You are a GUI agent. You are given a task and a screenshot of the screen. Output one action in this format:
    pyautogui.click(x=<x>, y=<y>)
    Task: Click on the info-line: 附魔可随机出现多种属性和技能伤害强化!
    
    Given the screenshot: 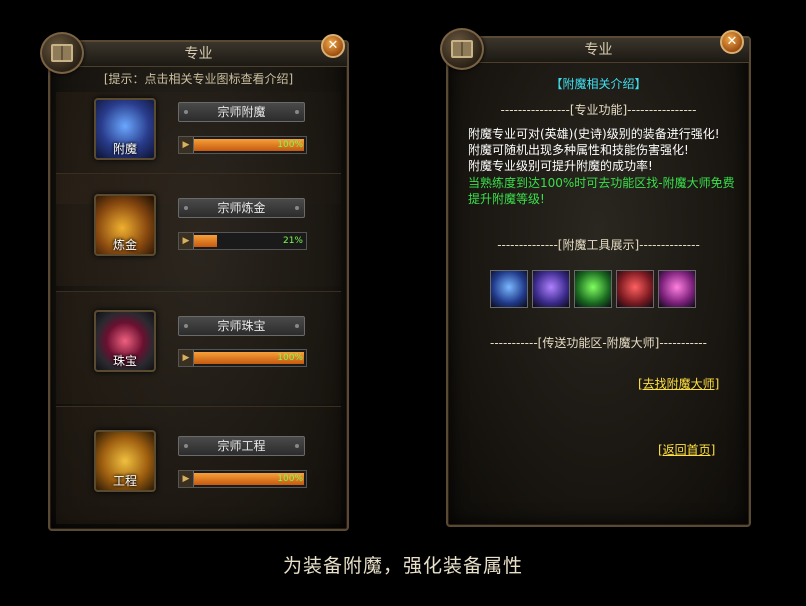 What is the action you would take?
    pyautogui.click(x=578, y=150)
    